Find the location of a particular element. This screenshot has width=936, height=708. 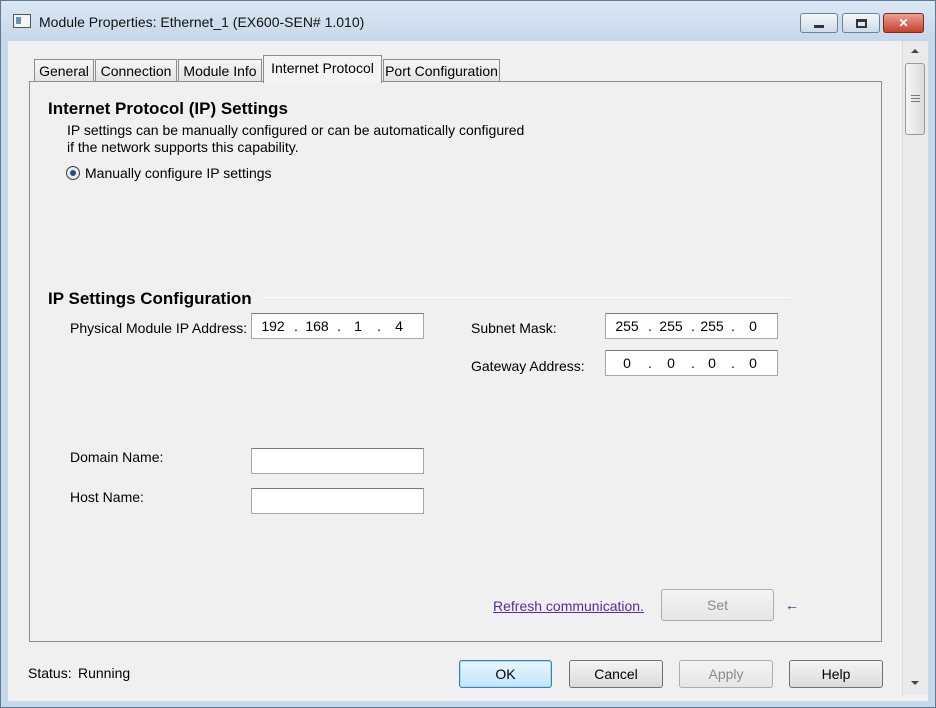

vertical-scrollbar is located at coordinates (915, 368).